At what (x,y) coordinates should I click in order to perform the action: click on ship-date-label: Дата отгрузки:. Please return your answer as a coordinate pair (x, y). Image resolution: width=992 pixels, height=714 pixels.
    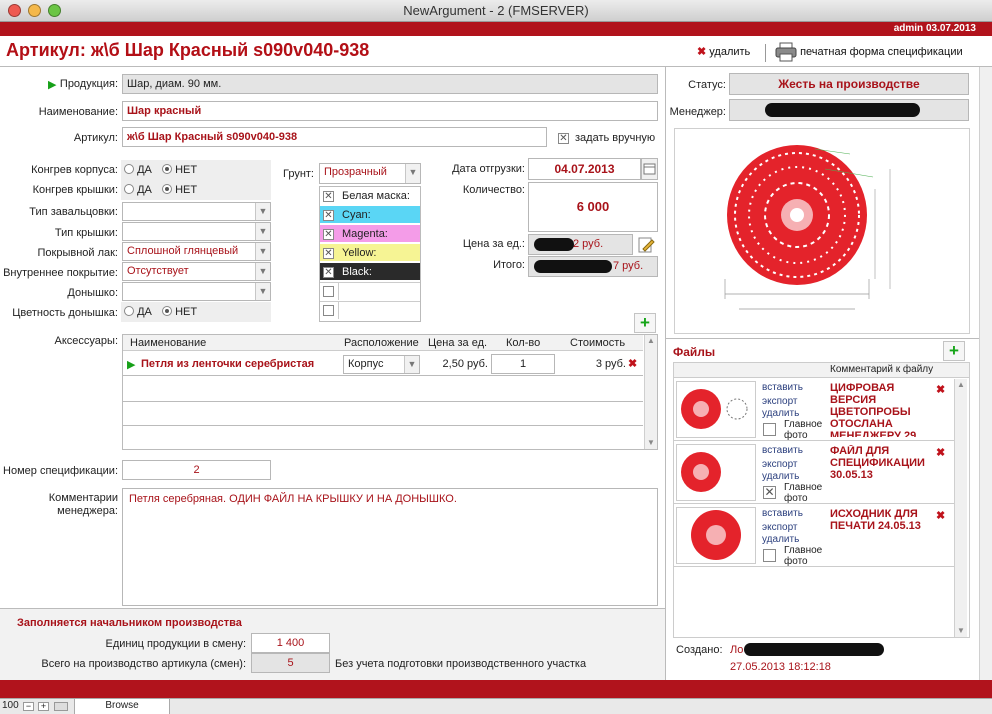
    Looking at the image, I should click on (488, 169).